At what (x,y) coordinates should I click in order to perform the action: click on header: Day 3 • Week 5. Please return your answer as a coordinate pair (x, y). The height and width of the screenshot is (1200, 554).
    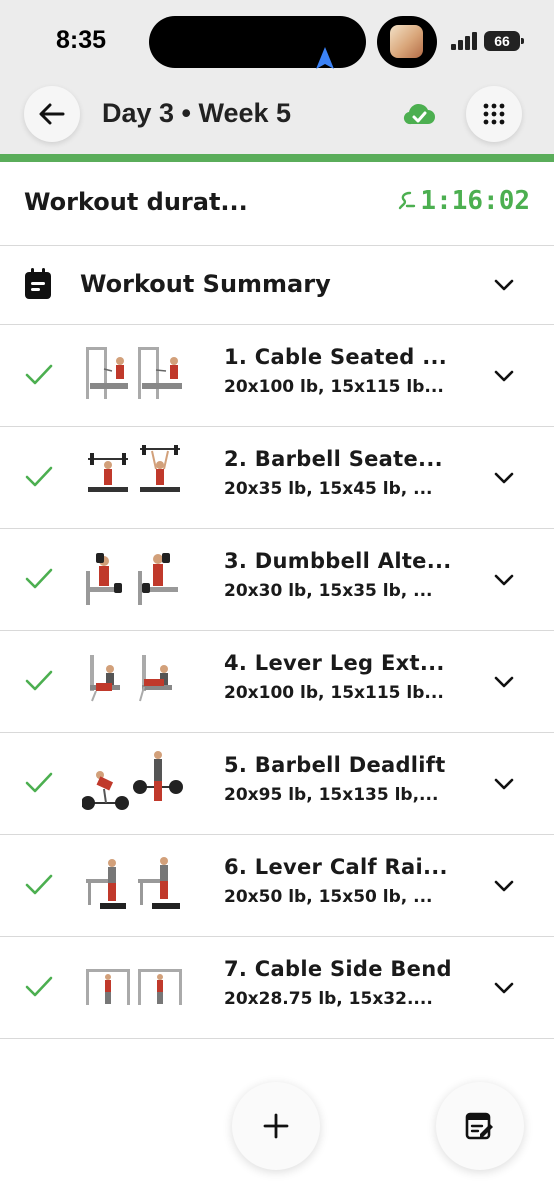
    Looking at the image, I should click on (277, 117).